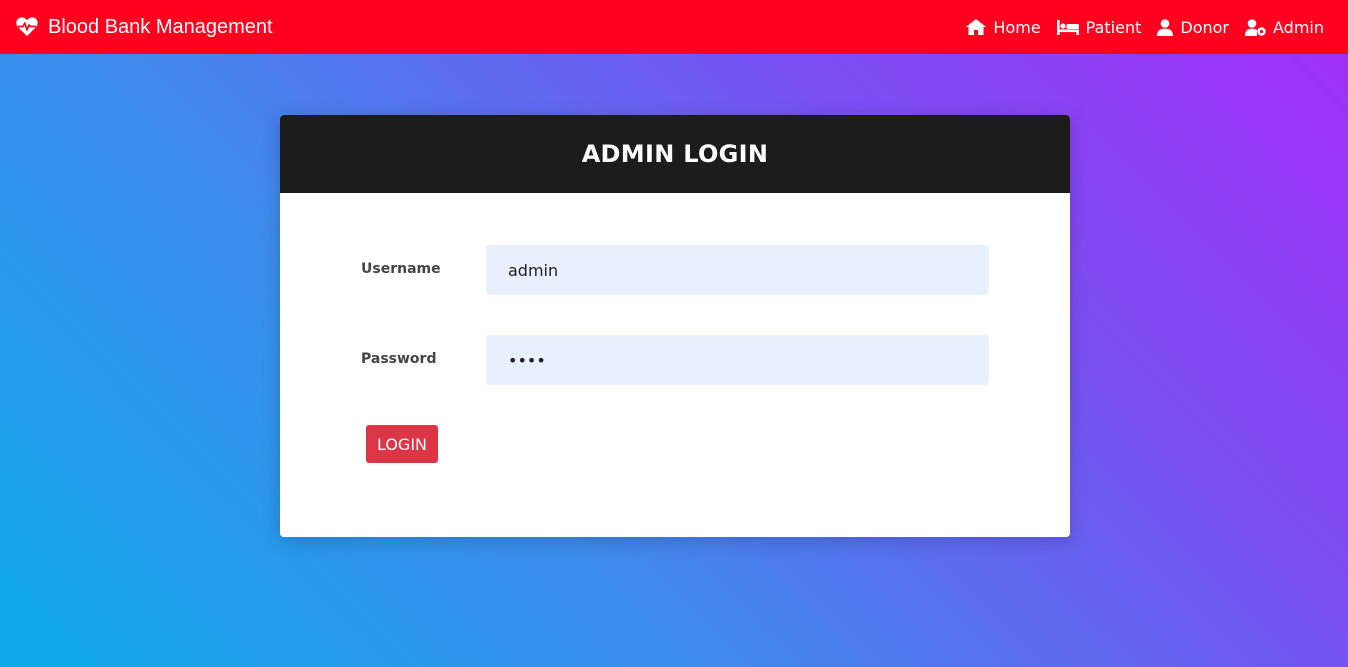 The height and width of the screenshot is (667, 1348). I want to click on brand-title: Blood Bank Management, so click(160, 26).